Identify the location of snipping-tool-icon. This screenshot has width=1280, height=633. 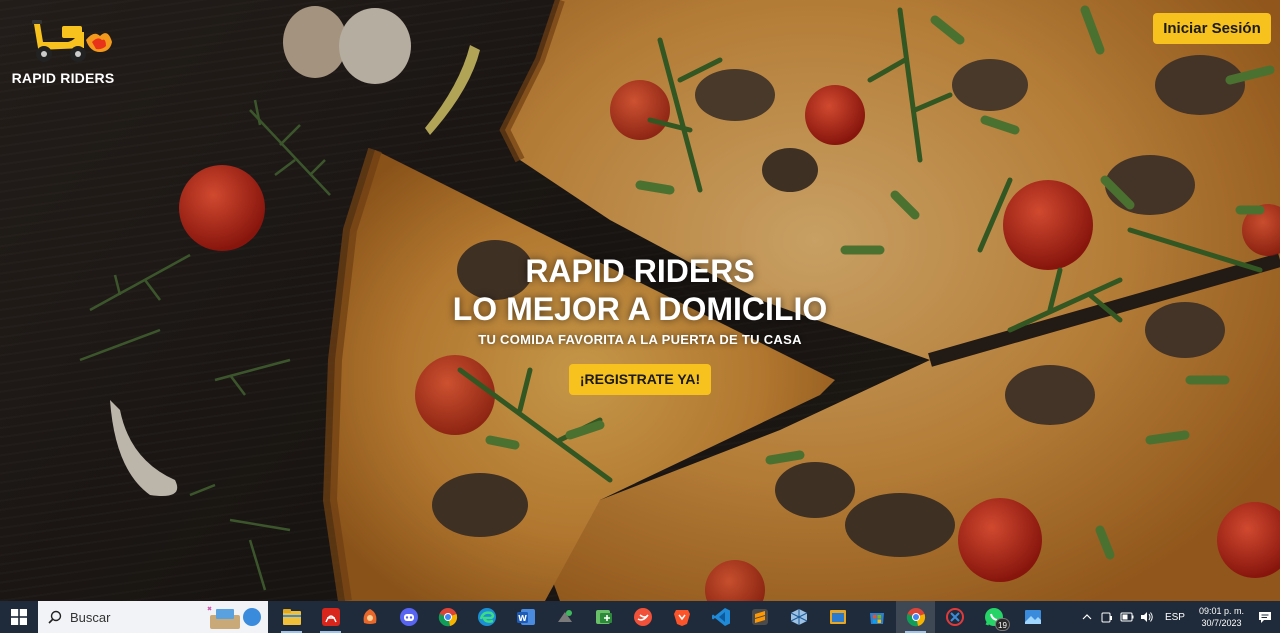
(564, 617).